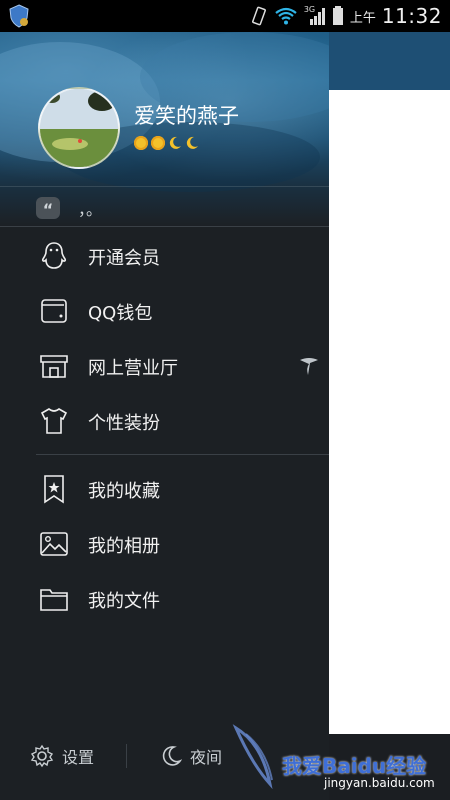  What do you see at coordinates (166, 143) in the screenshot?
I see `level-badges` at bounding box center [166, 143].